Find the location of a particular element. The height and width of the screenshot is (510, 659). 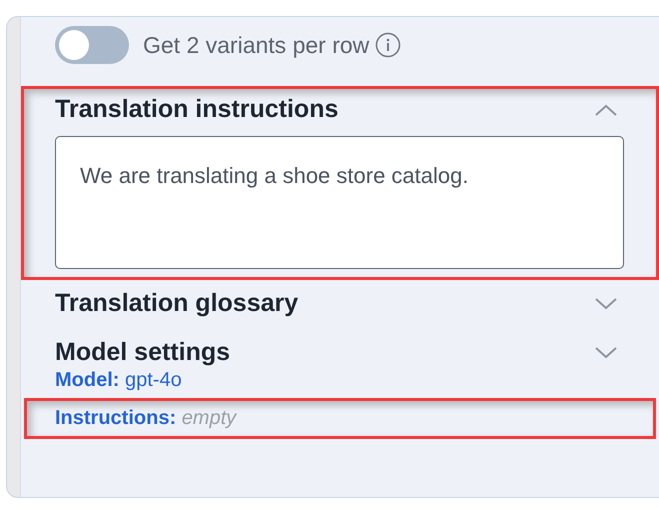

section-title: Translation glossary is located at coordinates (176, 303).